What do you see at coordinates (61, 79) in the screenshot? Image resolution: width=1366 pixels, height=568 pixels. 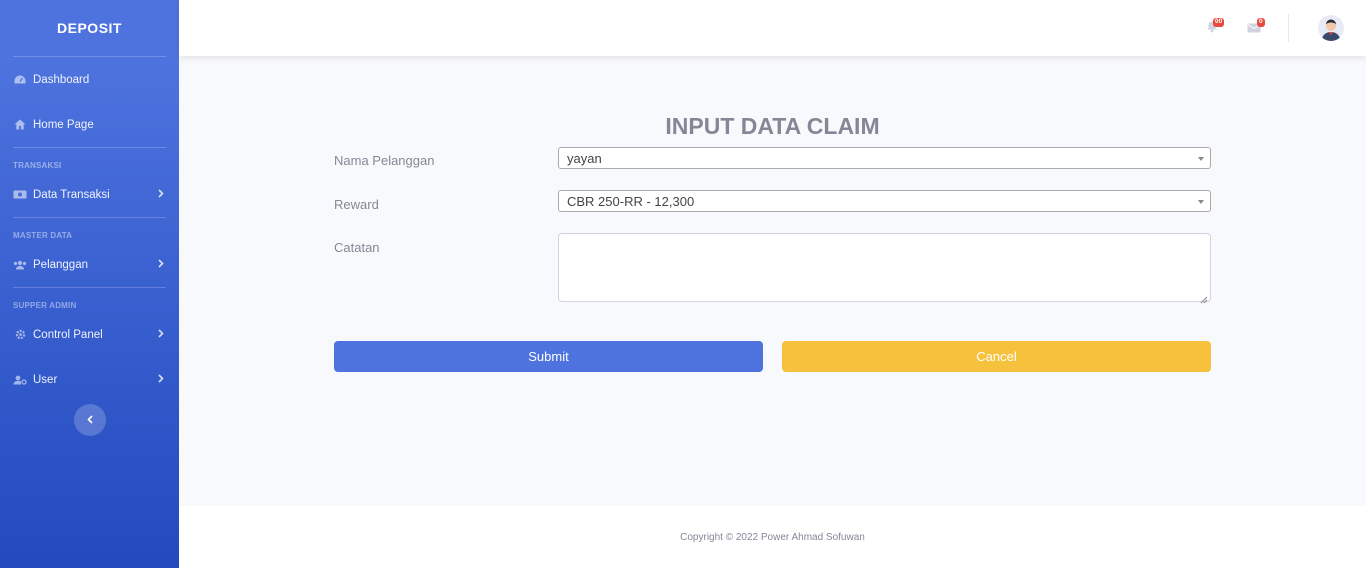 I see `sidebar-item-label: Dashboard` at bounding box center [61, 79].